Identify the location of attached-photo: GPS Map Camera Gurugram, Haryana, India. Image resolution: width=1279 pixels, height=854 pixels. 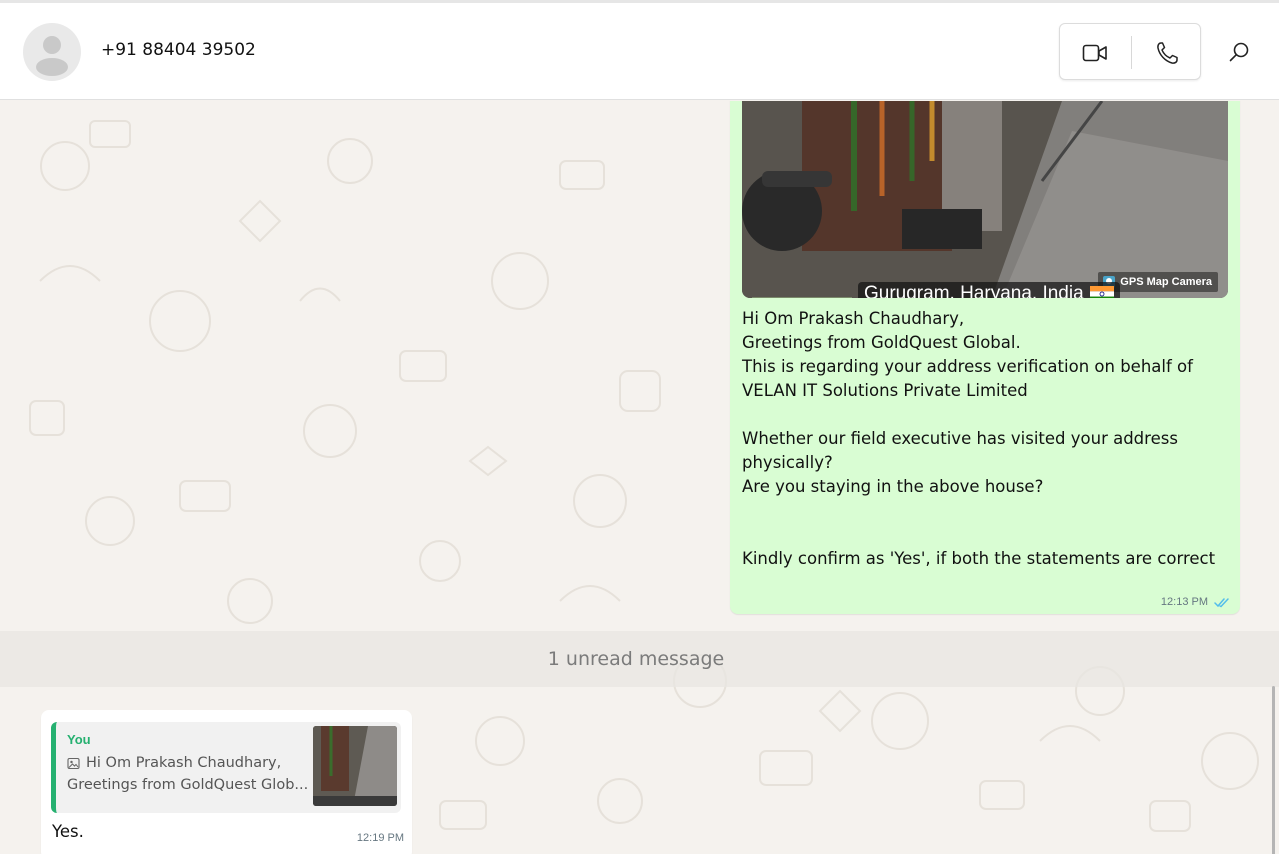
(985, 199).